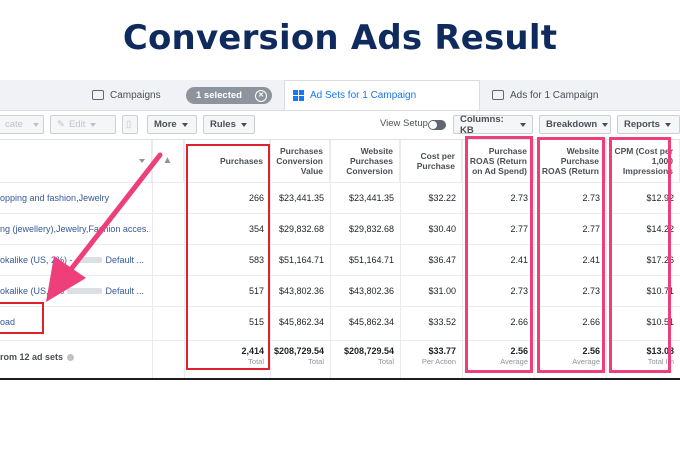 This screenshot has height=457, width=680. Describe the element at coordinates (116, 211) in the screenshot. I see `arrow-shaft` at that location.